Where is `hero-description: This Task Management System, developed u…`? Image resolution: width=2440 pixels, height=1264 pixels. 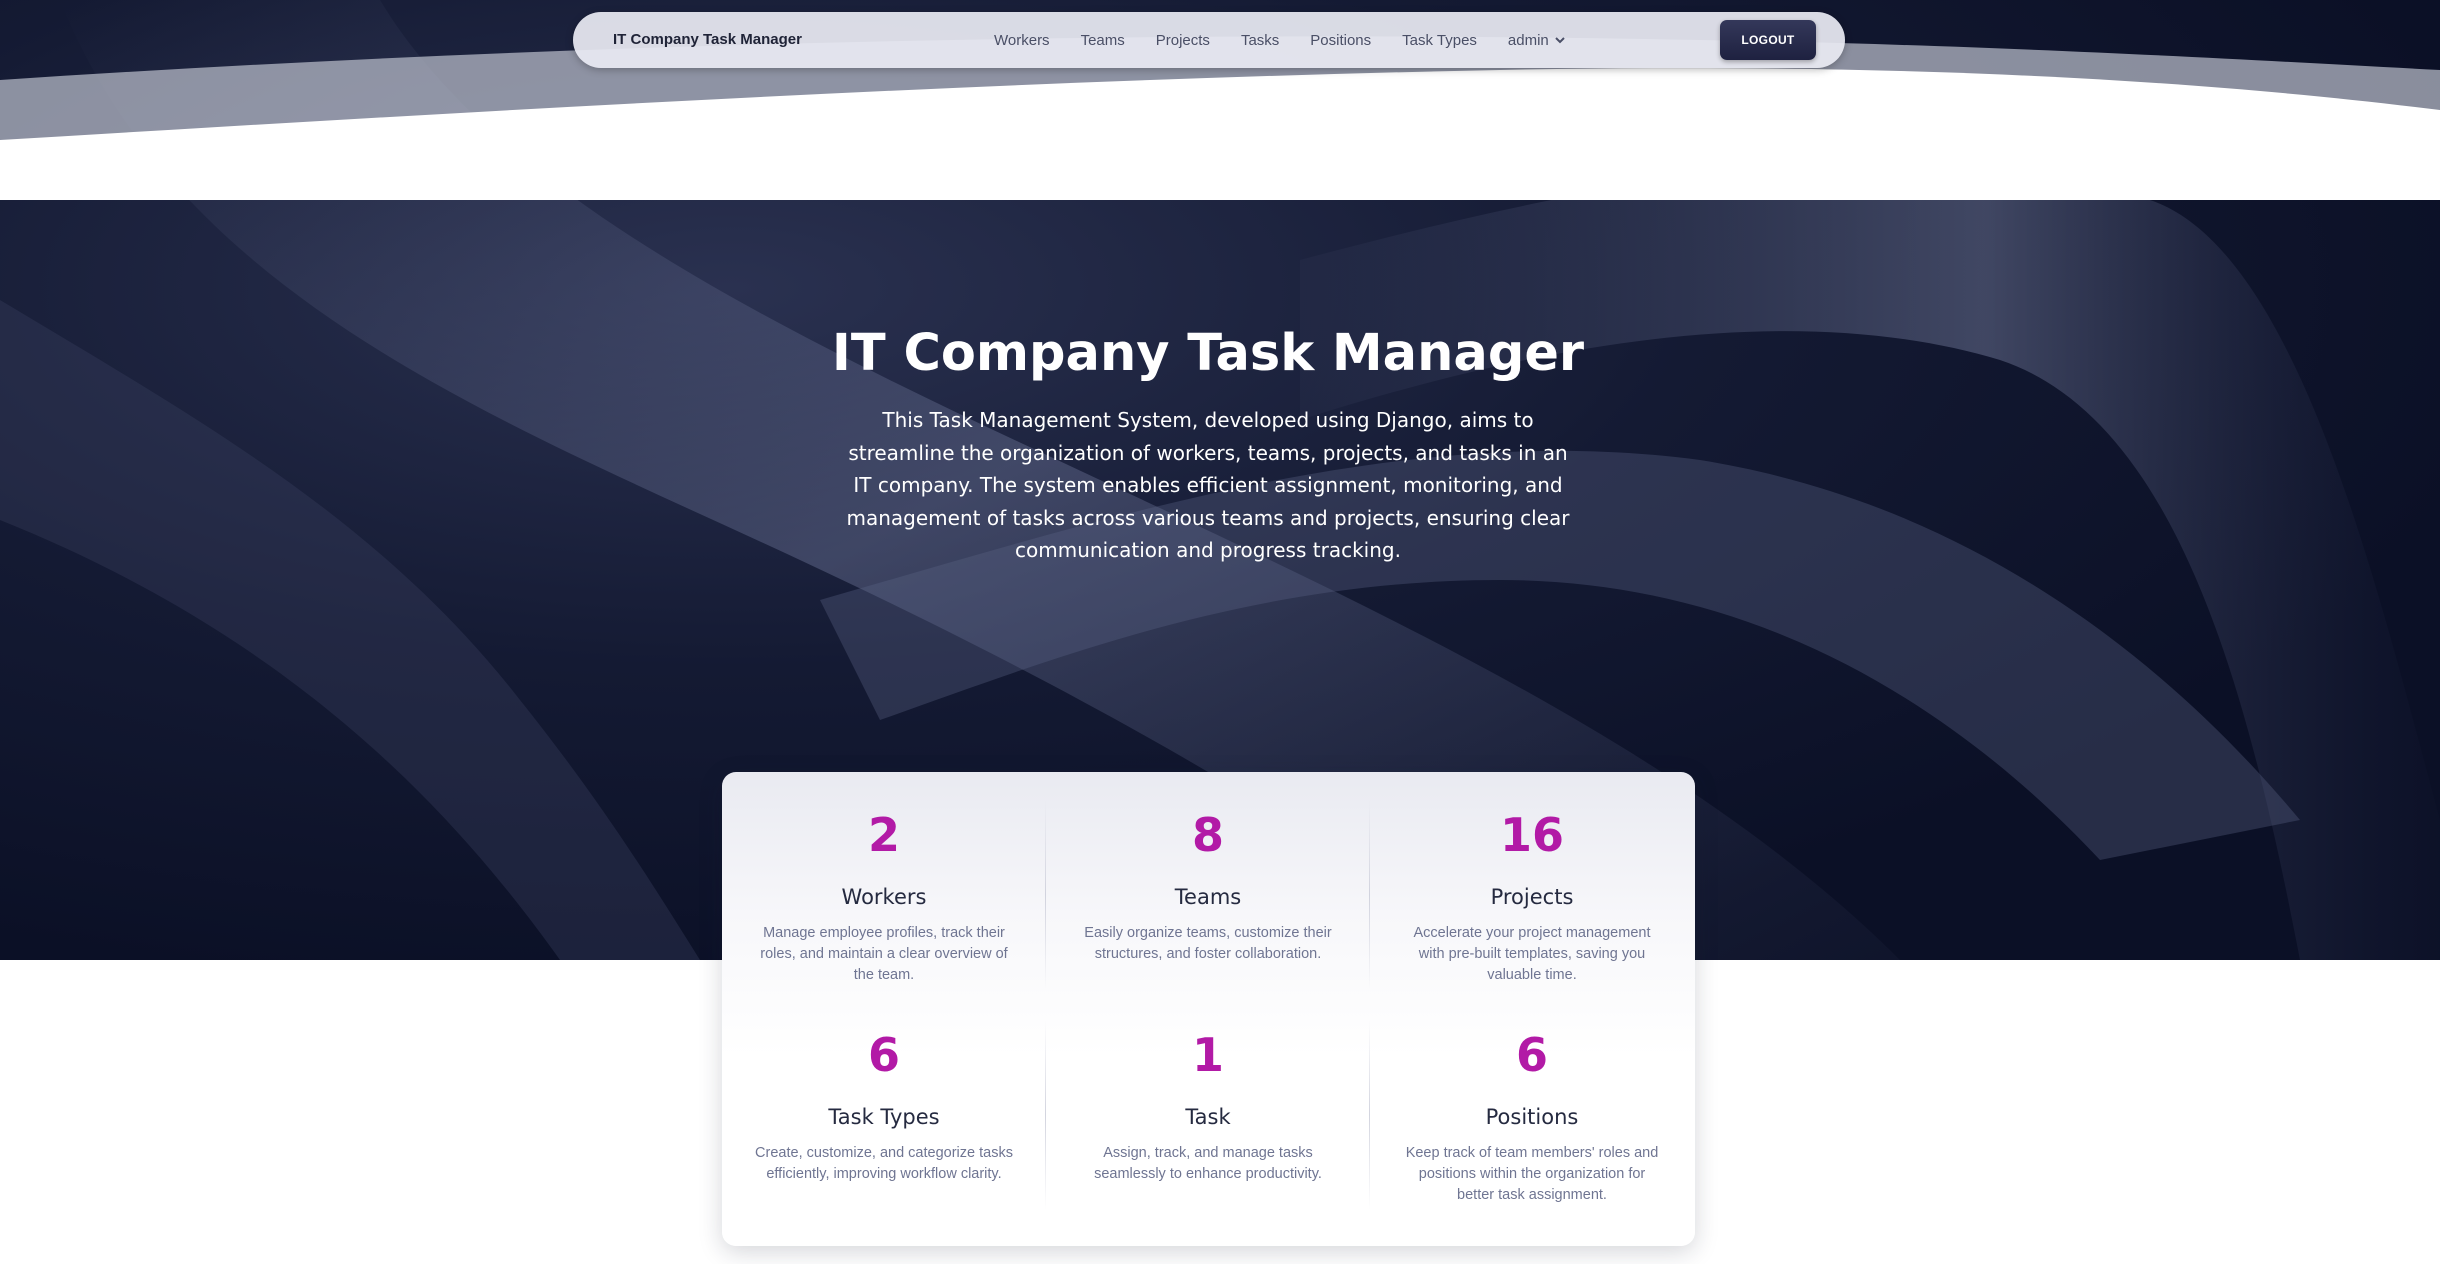
hero-description: This Task Management System, developed u… is located at coordinates (1208, 485).